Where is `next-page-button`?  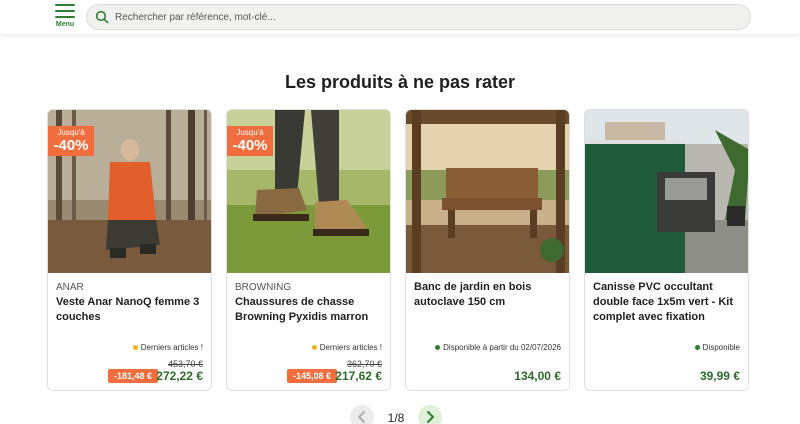
next-page-button is located at coordinates (430, 414).